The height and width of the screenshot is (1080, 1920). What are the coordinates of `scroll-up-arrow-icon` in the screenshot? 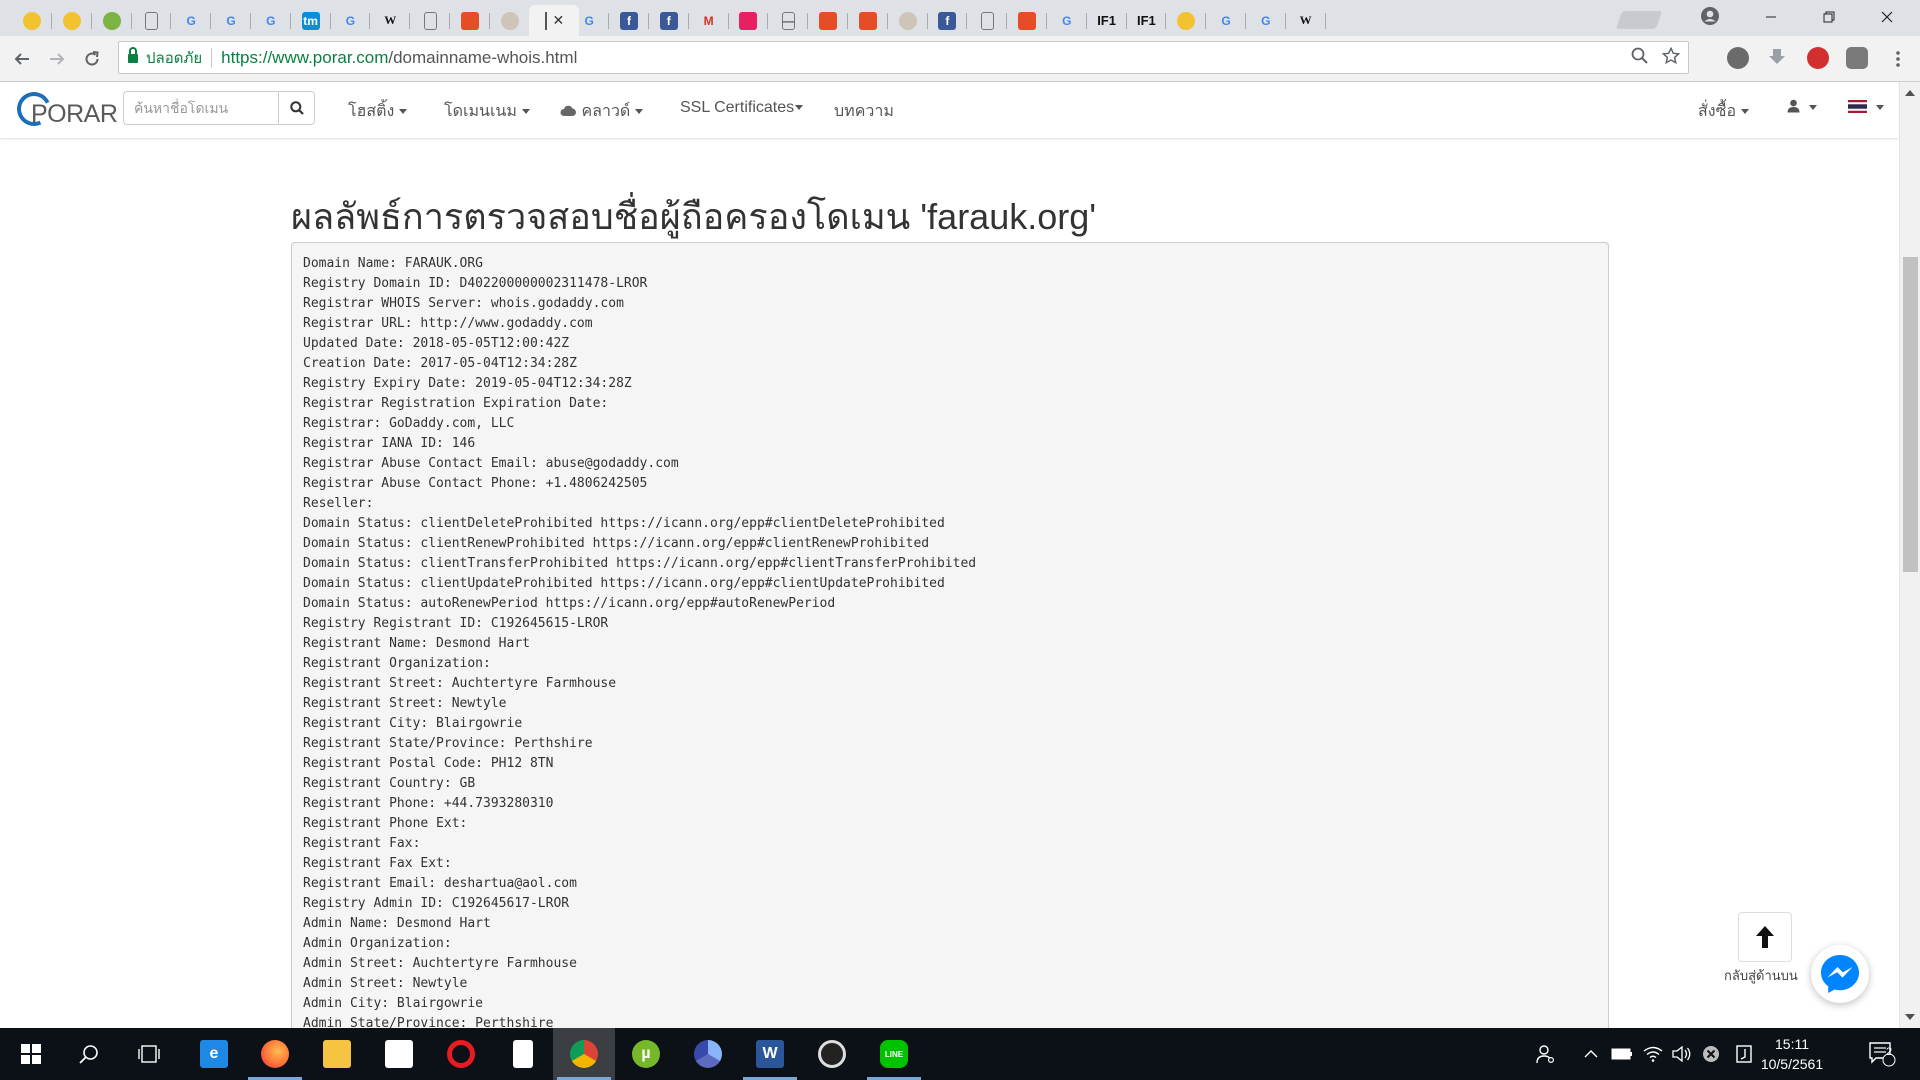 It's located at (1910, 93).